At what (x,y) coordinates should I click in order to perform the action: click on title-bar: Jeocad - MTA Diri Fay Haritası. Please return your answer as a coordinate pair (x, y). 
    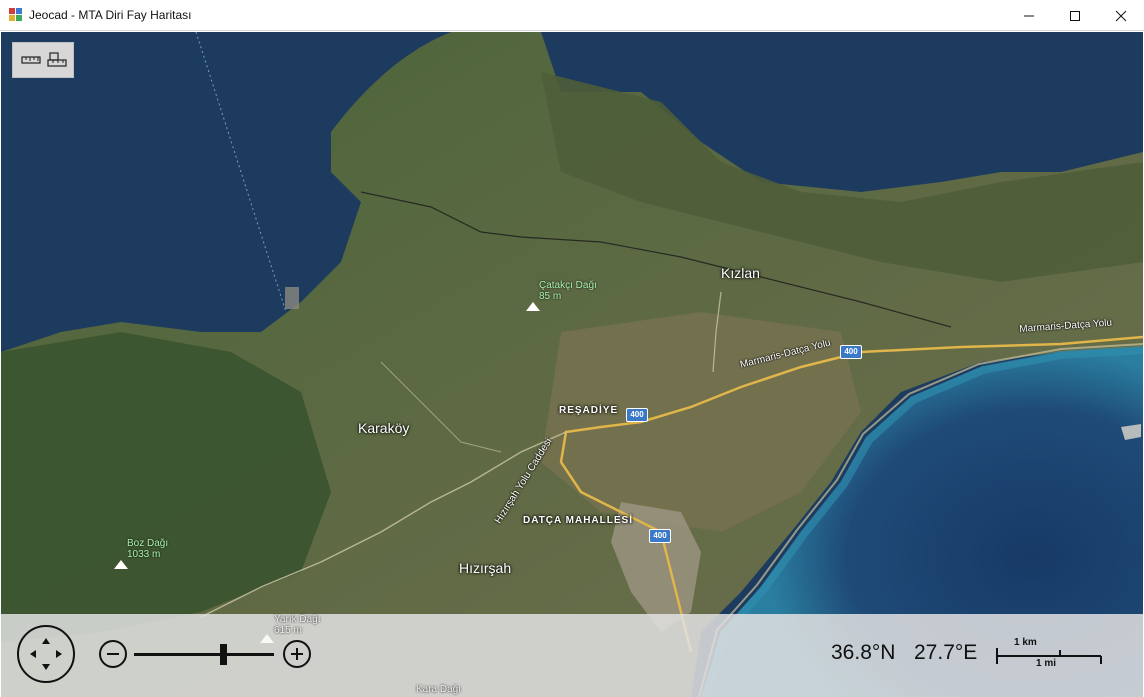
    Looking at the image, I should click on (572, 15).